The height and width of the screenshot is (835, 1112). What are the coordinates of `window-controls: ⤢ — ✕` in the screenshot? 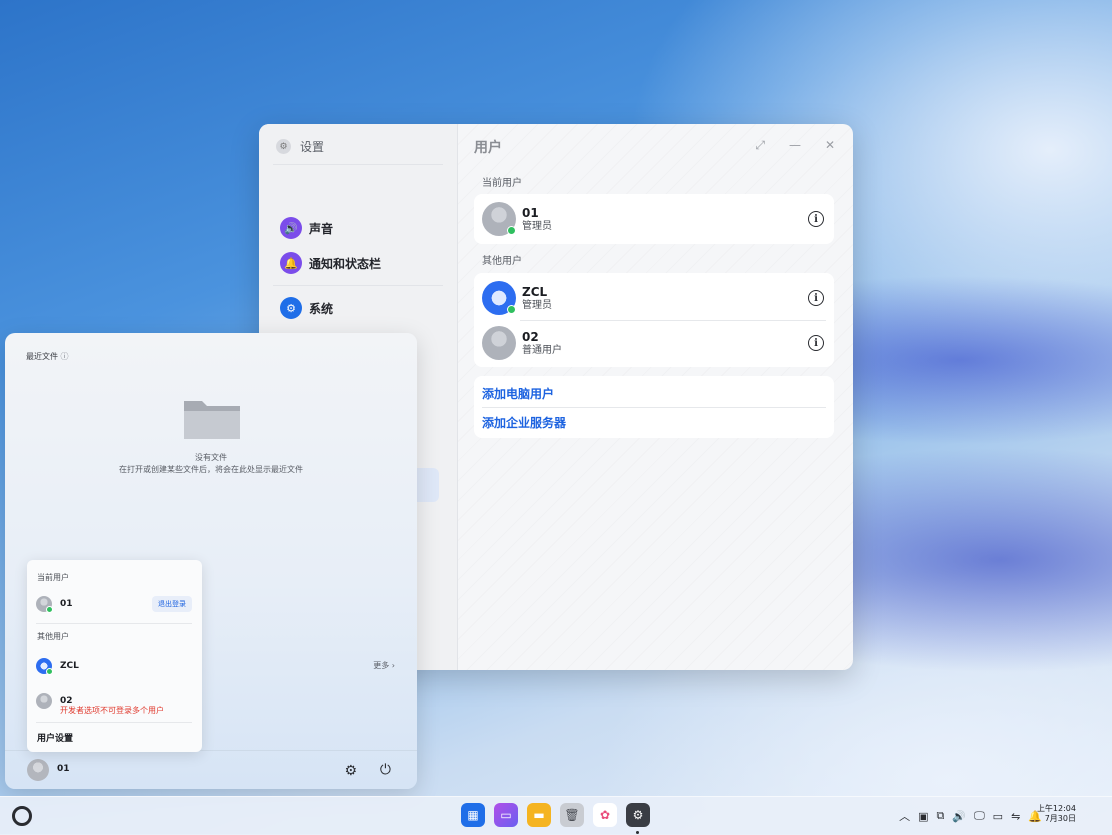 It's located at (795, 145).